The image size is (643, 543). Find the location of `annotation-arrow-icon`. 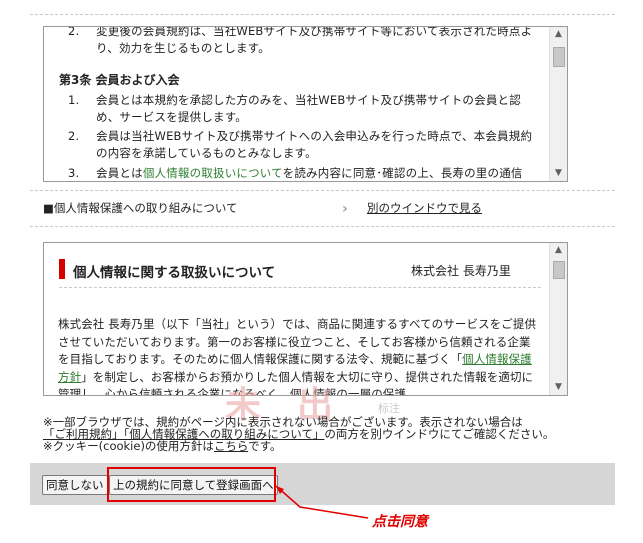

annotation-arrow-icon is located at coordinates (322, 502).